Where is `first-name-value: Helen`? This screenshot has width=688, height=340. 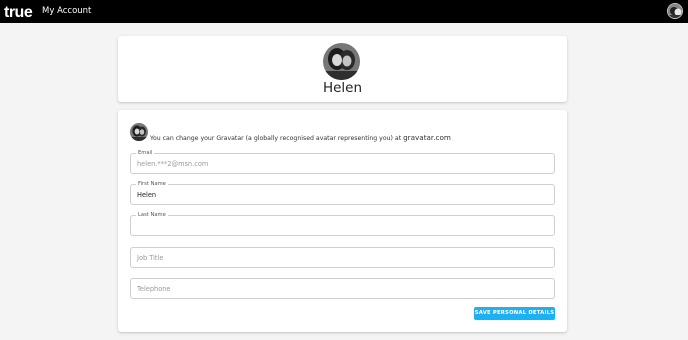
first-name-value: Helen is located at coordinates (147, 195).